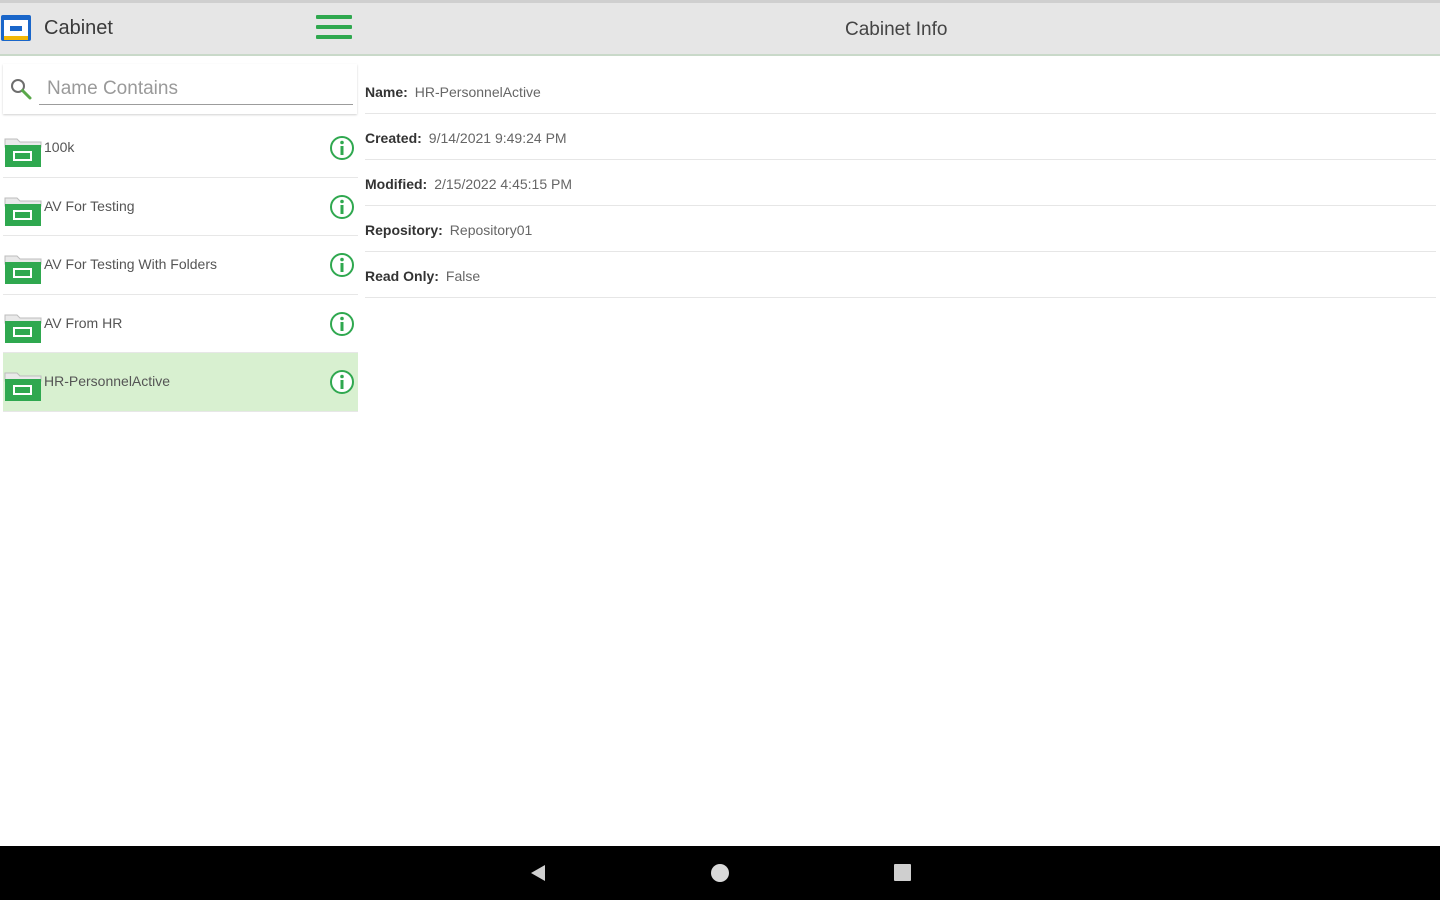 The width and height of the screenshot is (1440, 900). I want to click on name-label: Name:, so click(386, 91).